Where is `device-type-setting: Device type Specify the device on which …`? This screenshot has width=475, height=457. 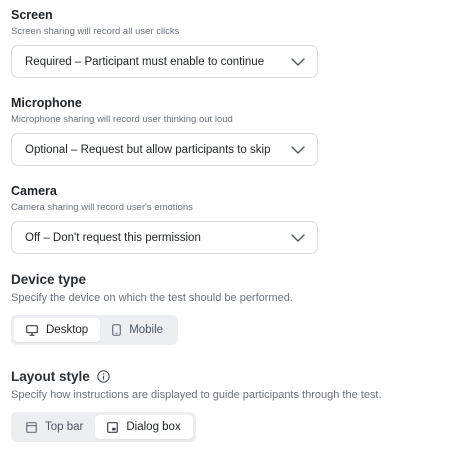 device-type-setting: Device type Specify the device on which … is located at coordinates (152, 308).